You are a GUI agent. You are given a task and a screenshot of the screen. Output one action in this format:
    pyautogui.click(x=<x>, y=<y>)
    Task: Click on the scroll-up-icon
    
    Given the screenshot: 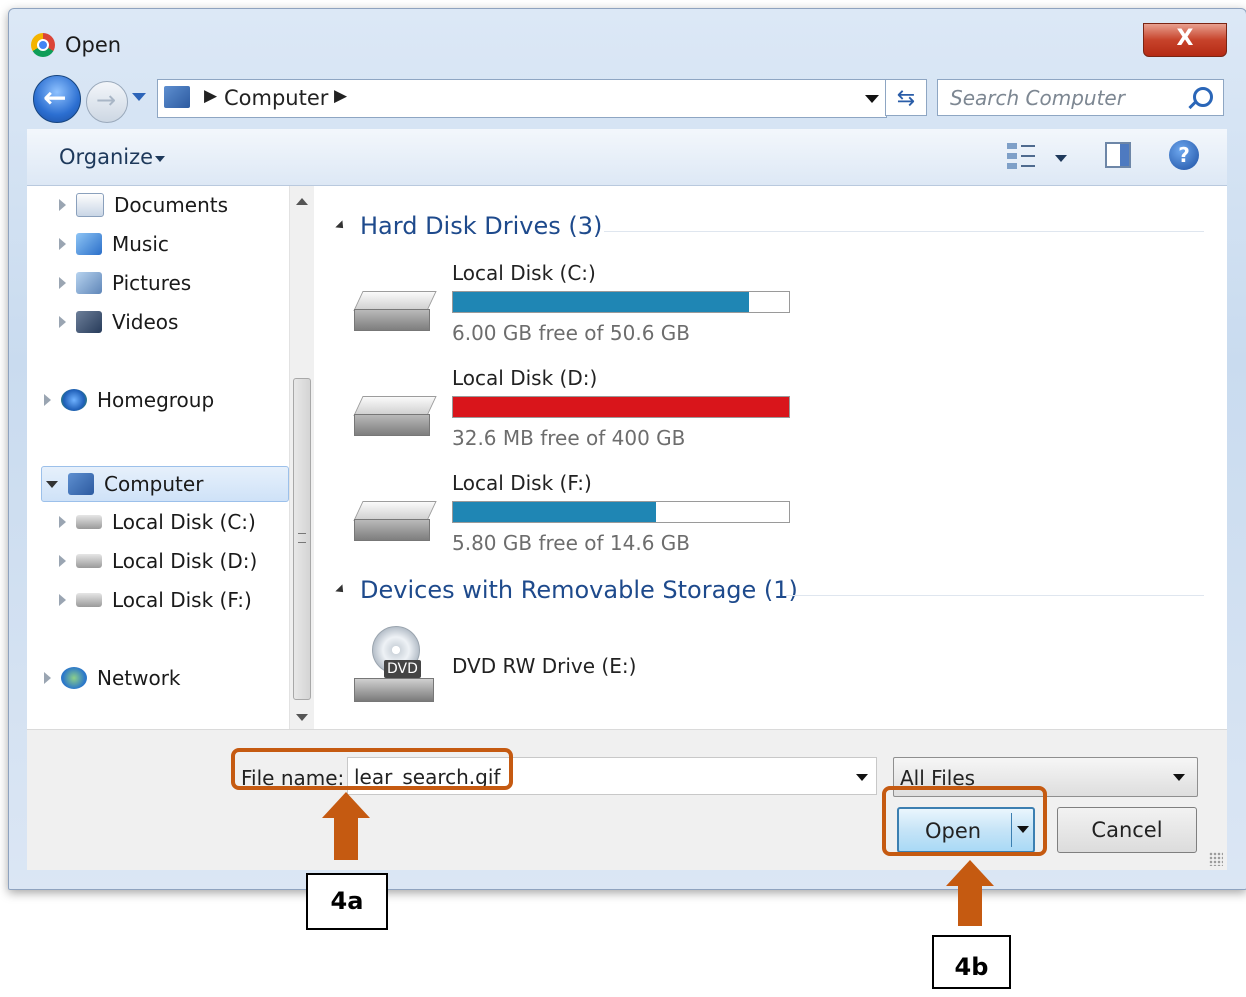 What is the action you would take?
    pyautogui.click(x=302, y=201)
    